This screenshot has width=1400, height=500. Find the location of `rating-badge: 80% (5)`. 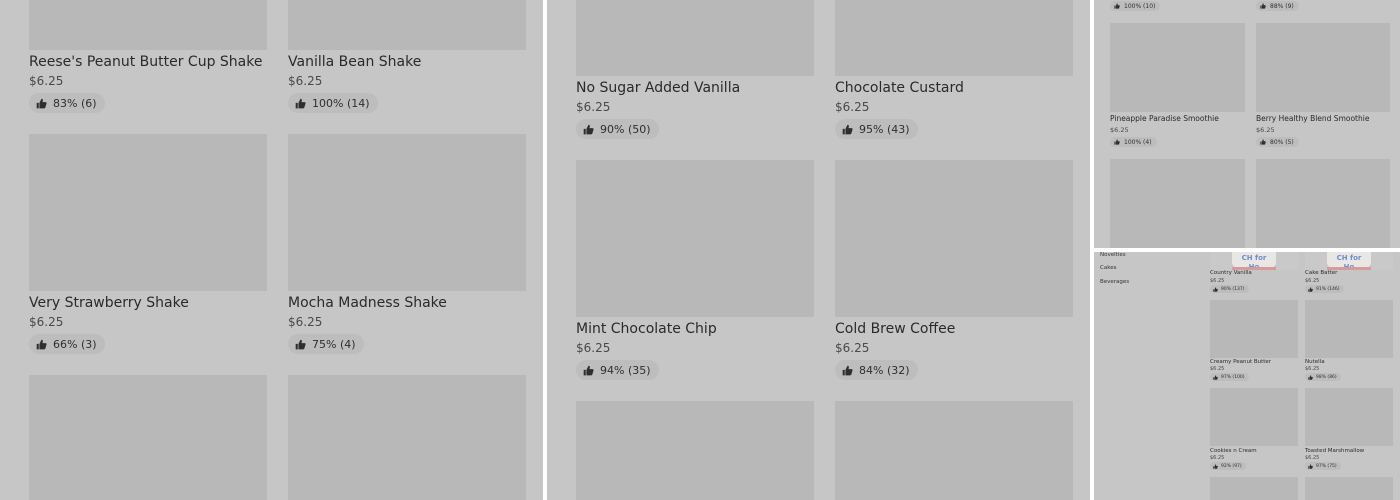

rating-badge: 80% (5) is located at coordinates (1277, 142).